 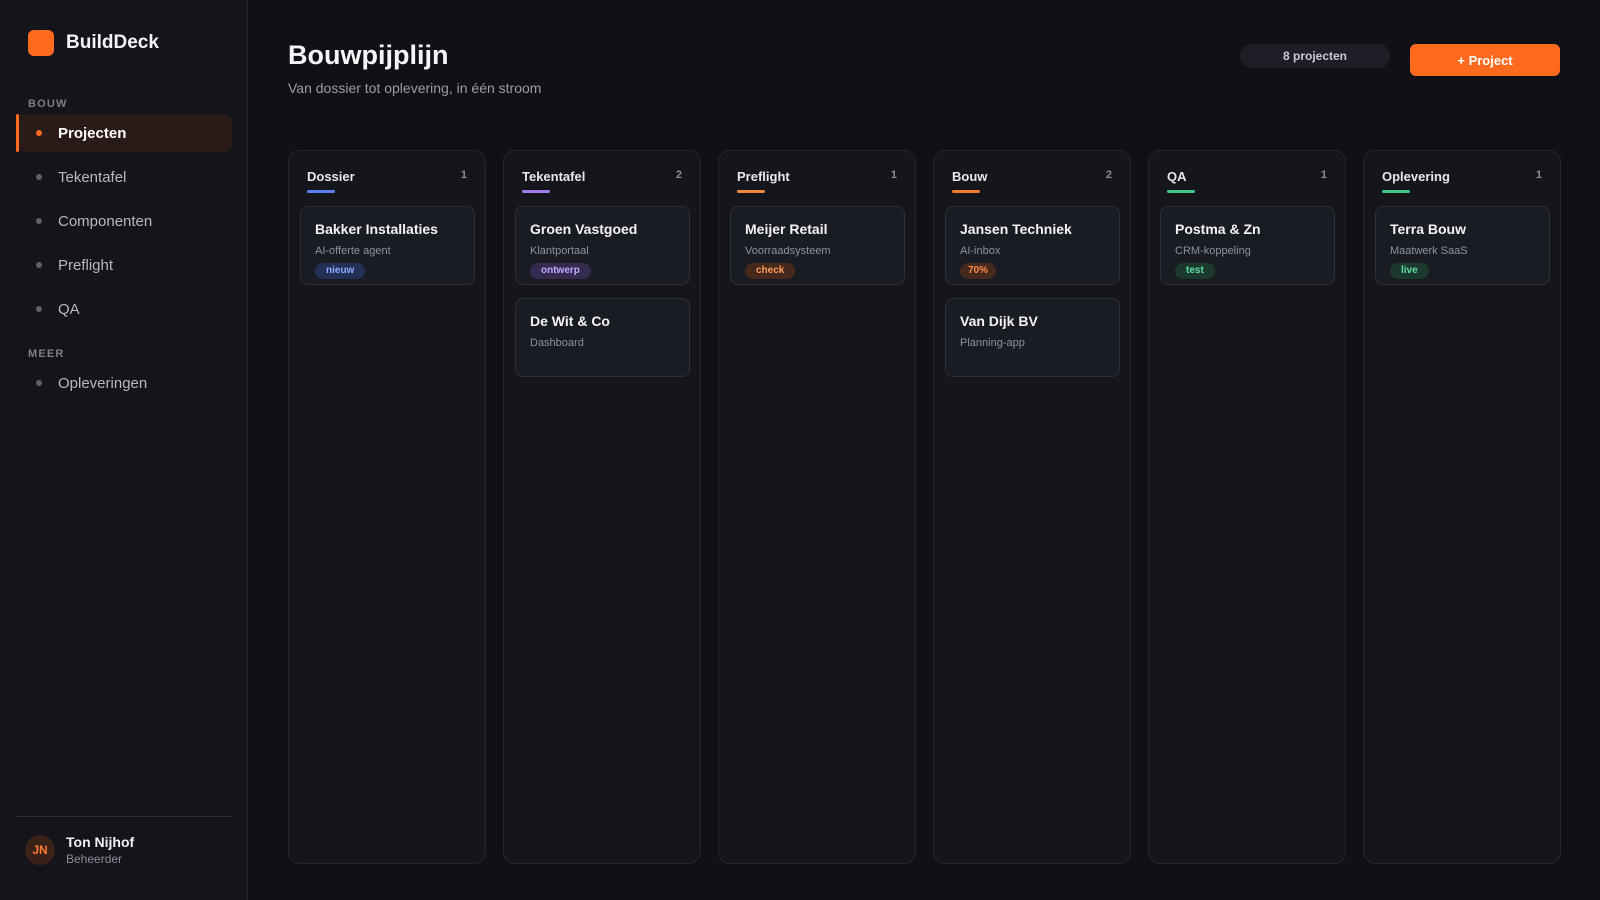 I want to click on column-header: Bouw 2, so click(x=1032, y=180).